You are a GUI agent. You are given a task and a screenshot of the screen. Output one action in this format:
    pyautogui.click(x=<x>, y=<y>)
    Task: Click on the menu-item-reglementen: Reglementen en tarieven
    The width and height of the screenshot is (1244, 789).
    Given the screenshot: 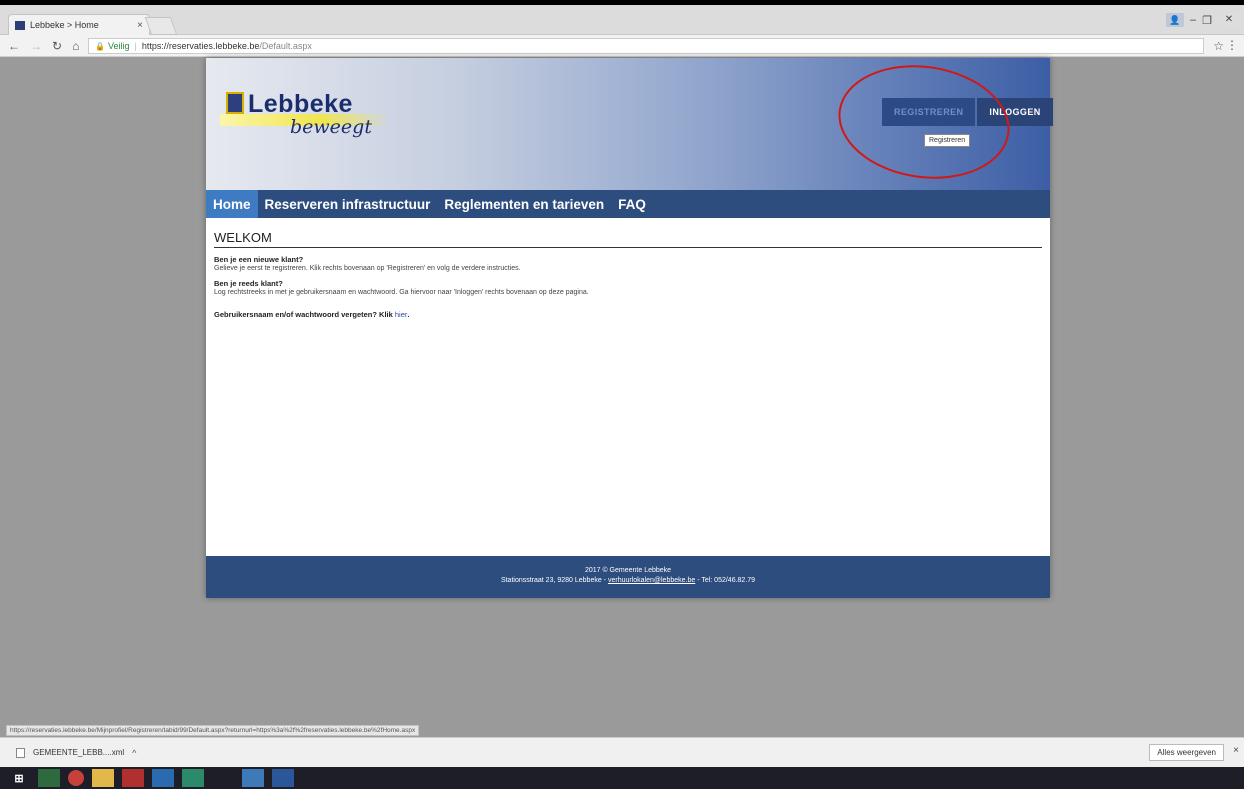 What is the action you would take?
    pyautogui.click(x=524, y=204)
    